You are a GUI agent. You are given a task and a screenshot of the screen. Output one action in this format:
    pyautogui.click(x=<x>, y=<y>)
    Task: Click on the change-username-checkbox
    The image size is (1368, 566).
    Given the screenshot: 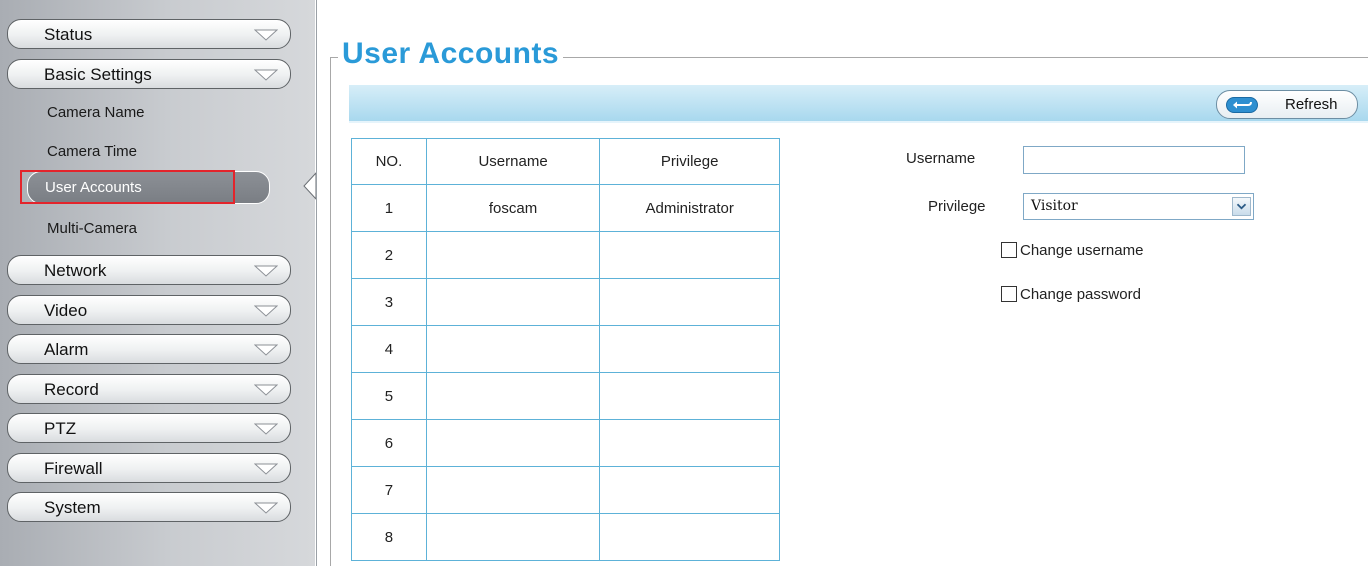 What is the action you would take?
    pyautogui.click(x=1009, y=250)
    